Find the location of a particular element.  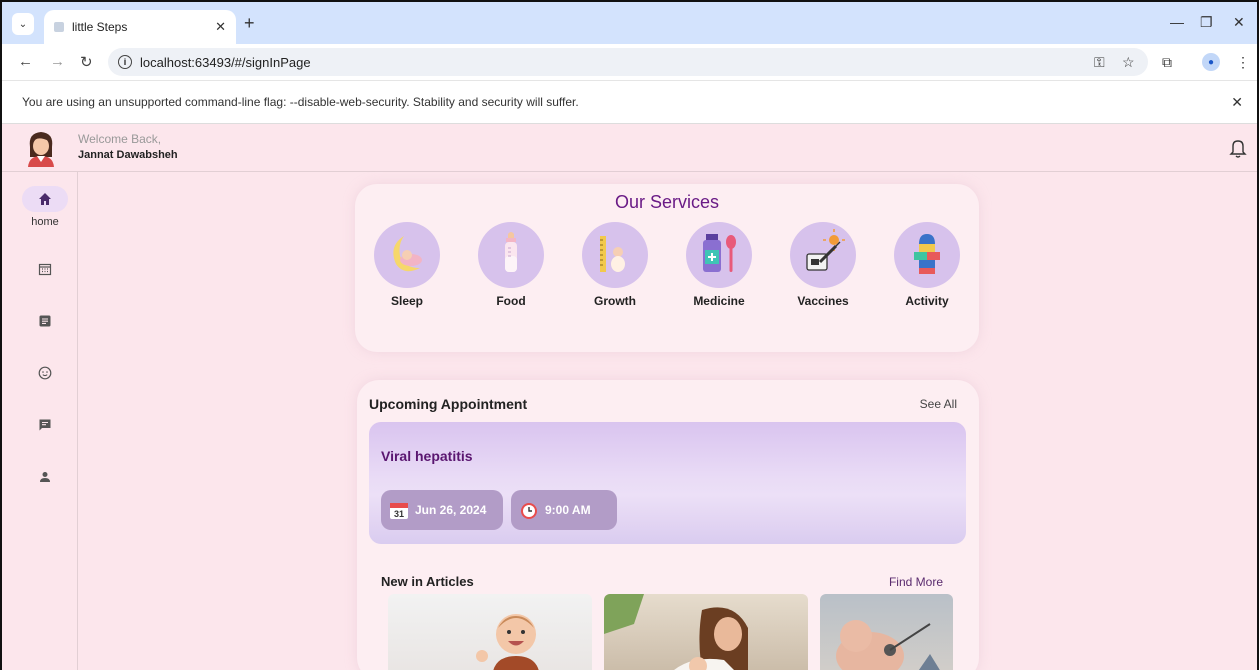

app-header: Welcome Back, Jannat Dawabsheh is located at coordinates (629, 148).